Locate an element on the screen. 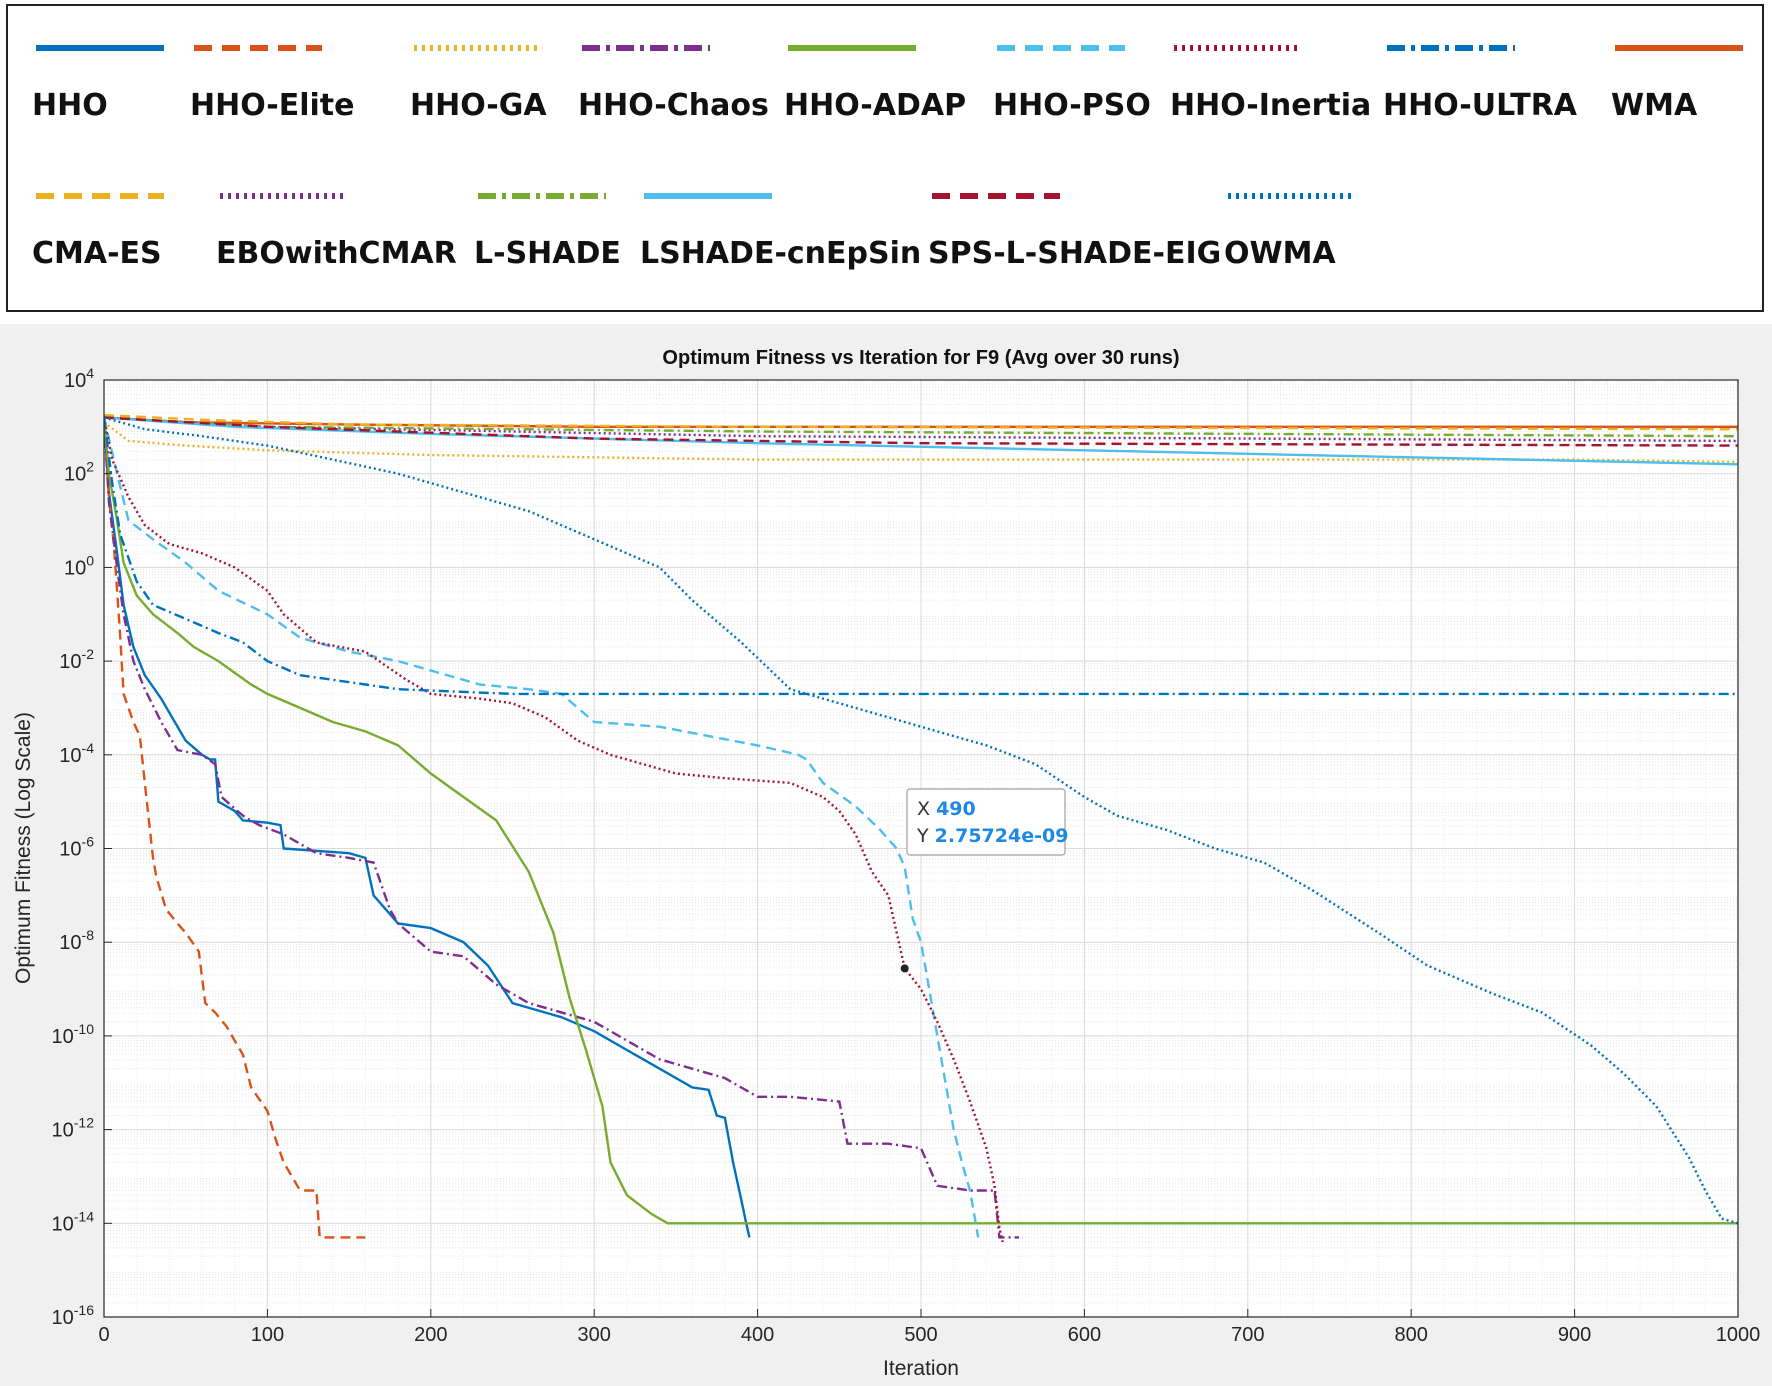  legend-item-sps-l-shade-eig: SPS-L-SHADE-EIG is located at coordinates (1074, 234).